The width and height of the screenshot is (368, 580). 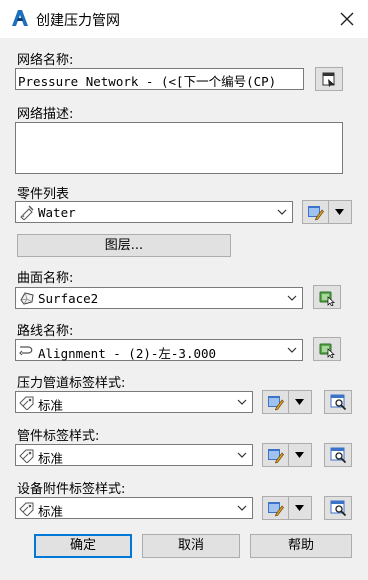 I want to click on close-icon, so click(x=347, y=19).